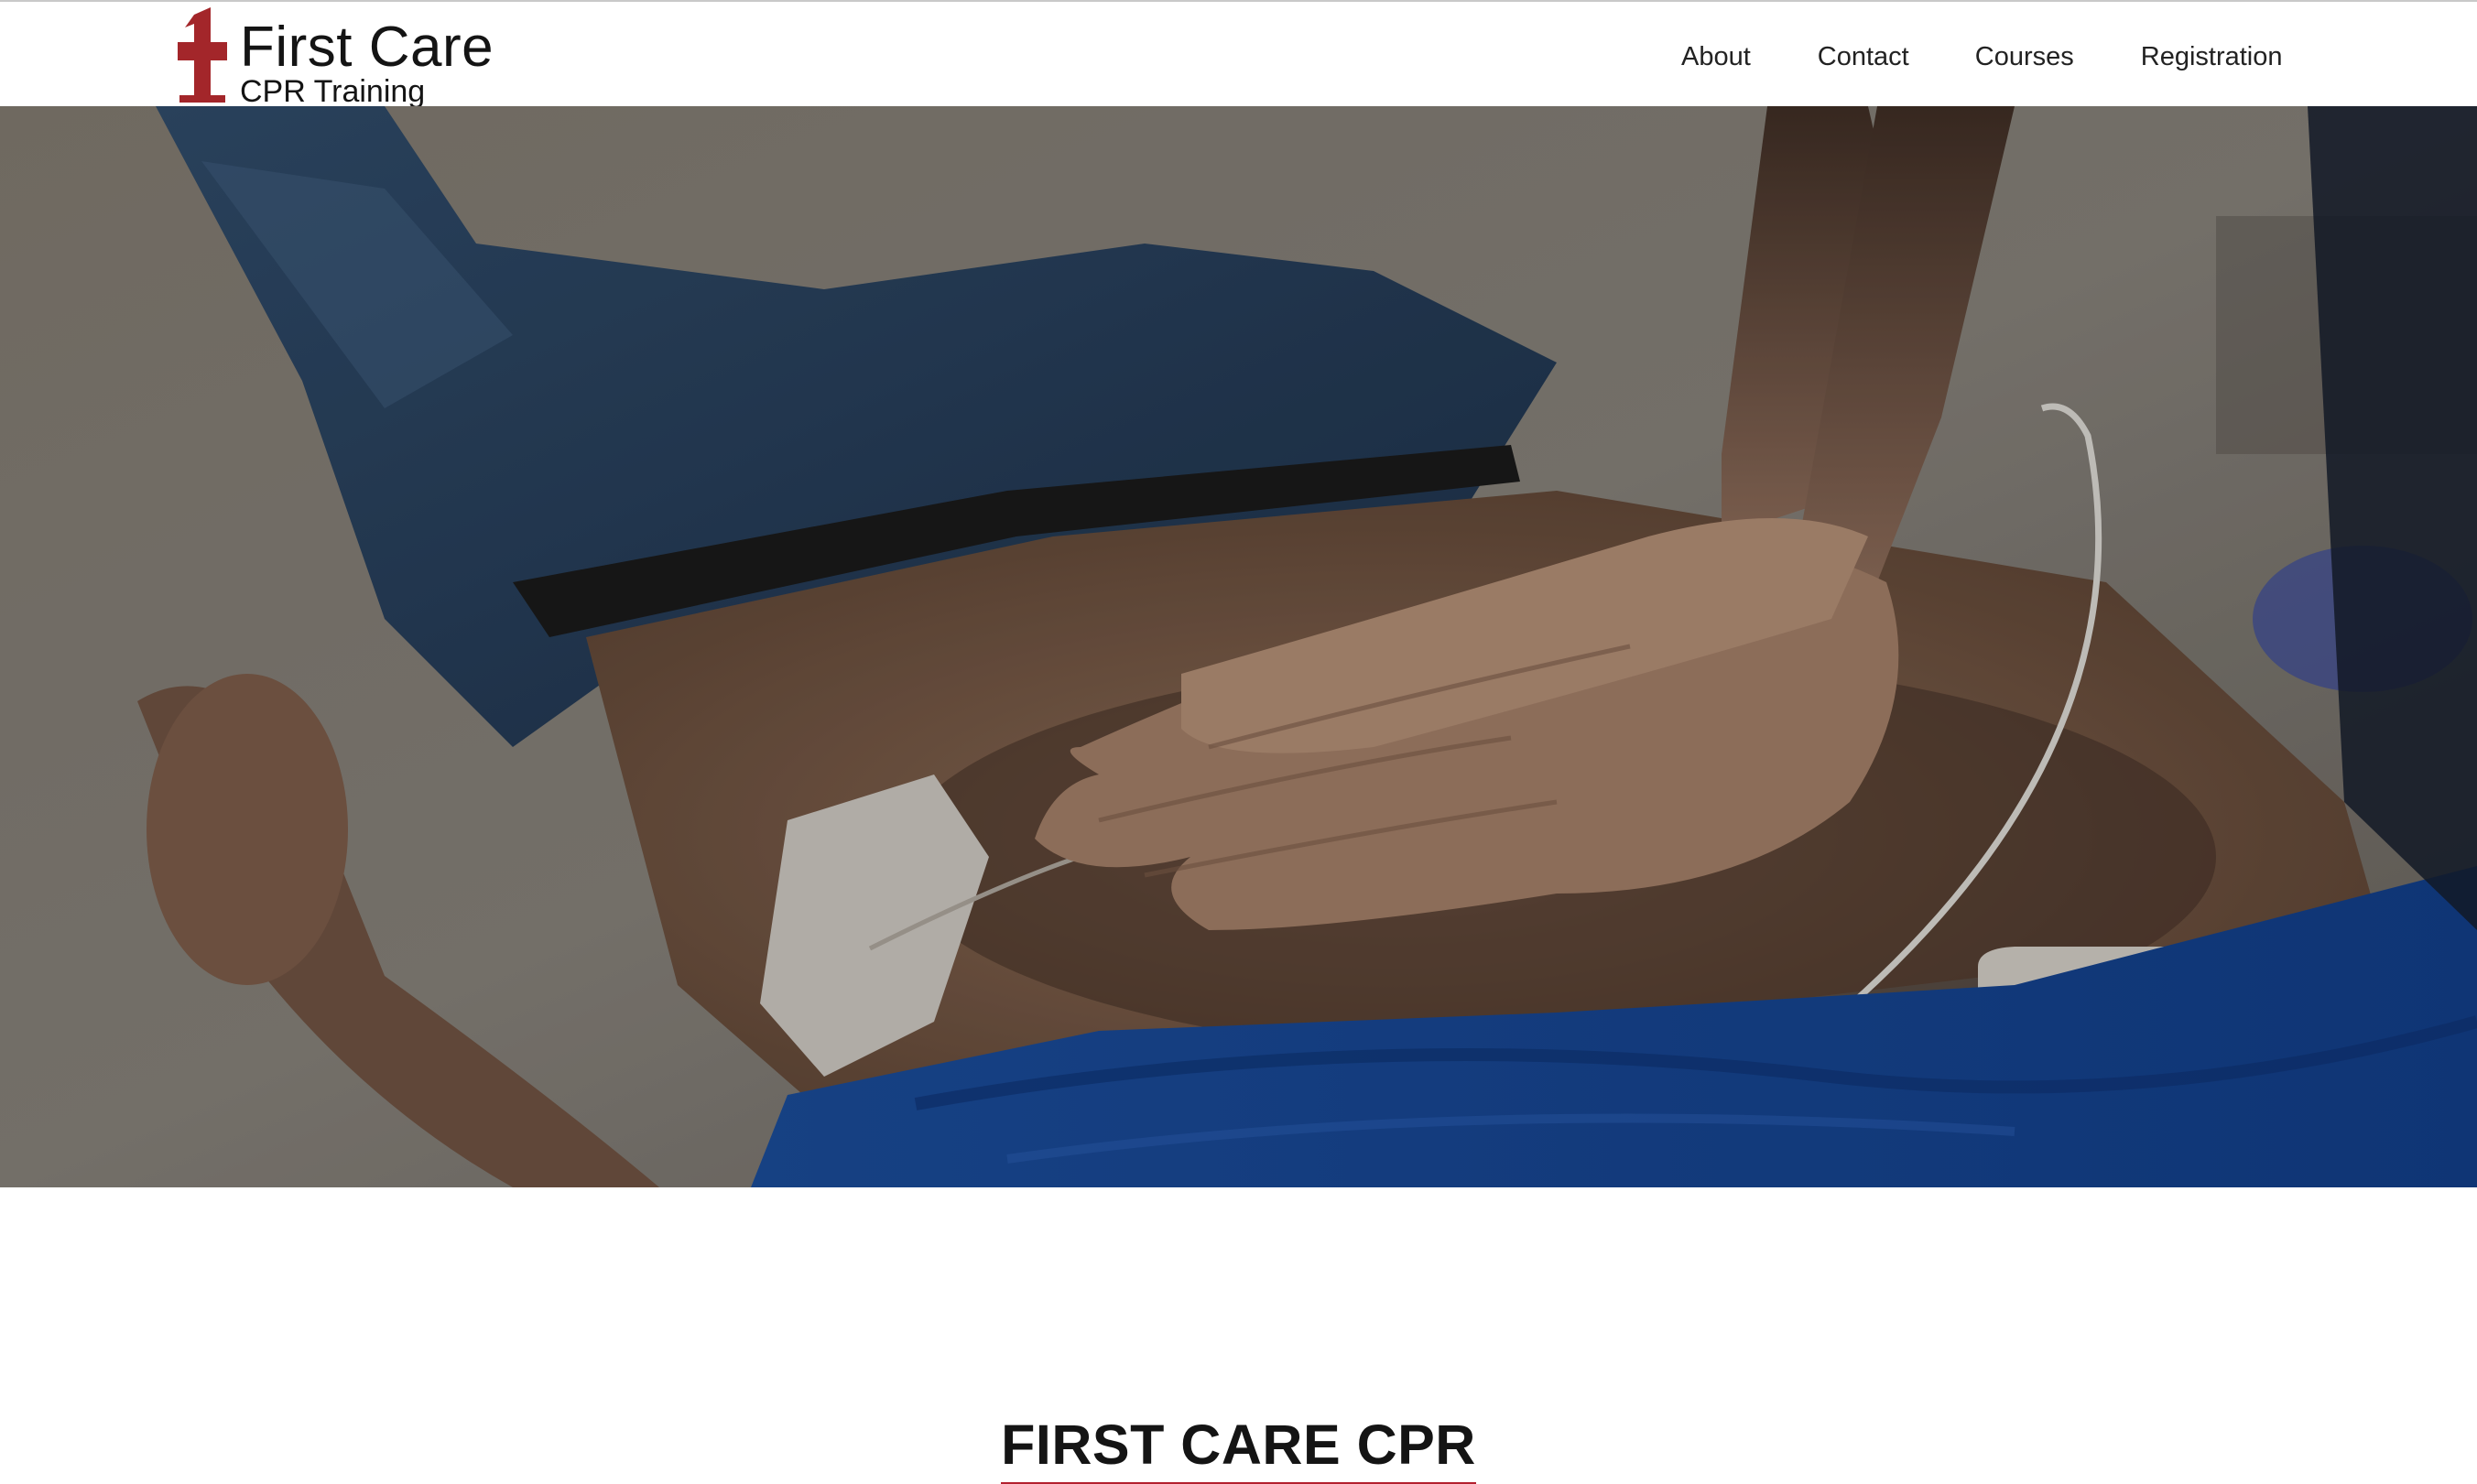 The height and width of the screenshot is (1484, 2477). Describe the element at coordinates (367, 48) in the screenshot. I see `brand-title: First Care` at that location.